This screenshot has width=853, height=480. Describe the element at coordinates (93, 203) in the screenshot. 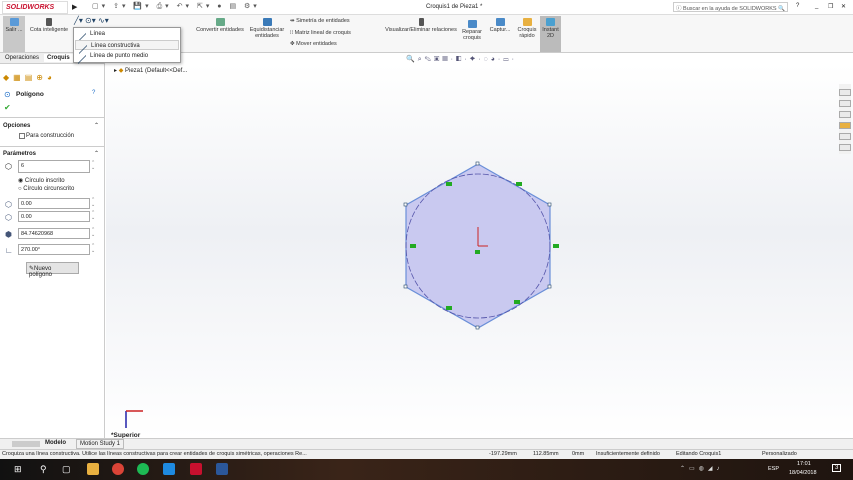

I see `x-spinner: ⌃ ⌄` at that location.